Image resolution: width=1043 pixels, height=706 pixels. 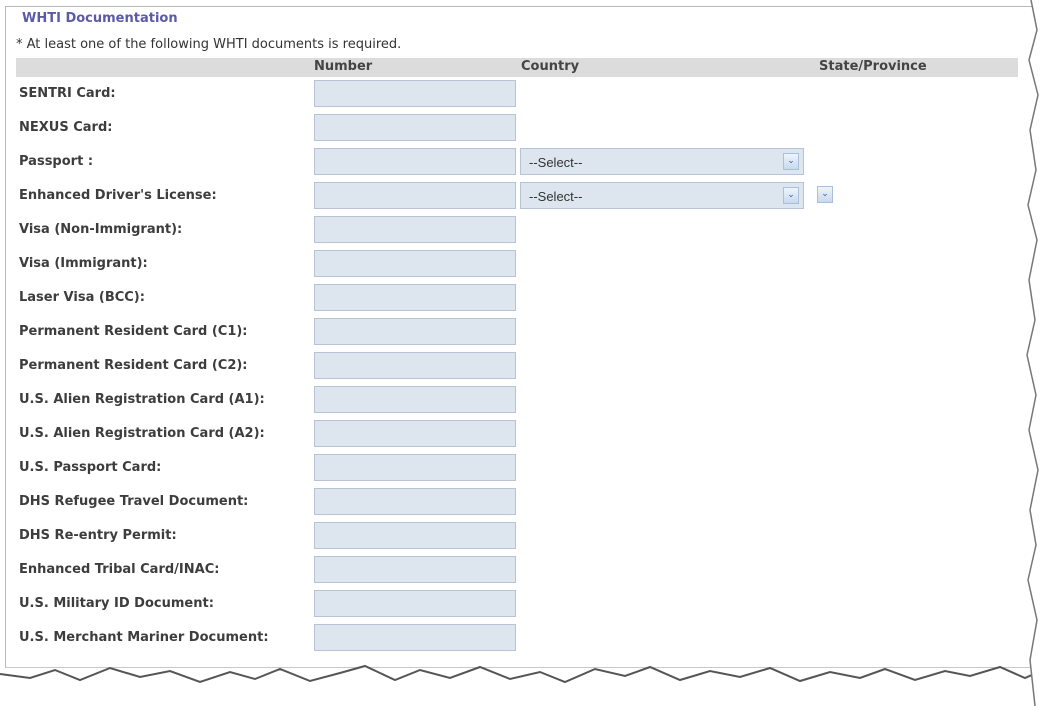 What do you see at coordinates (98, 535) in the screenshot?
I see `reentry-permit-label: DHS Re-entry Permit:` at bounding box center [98, 535].